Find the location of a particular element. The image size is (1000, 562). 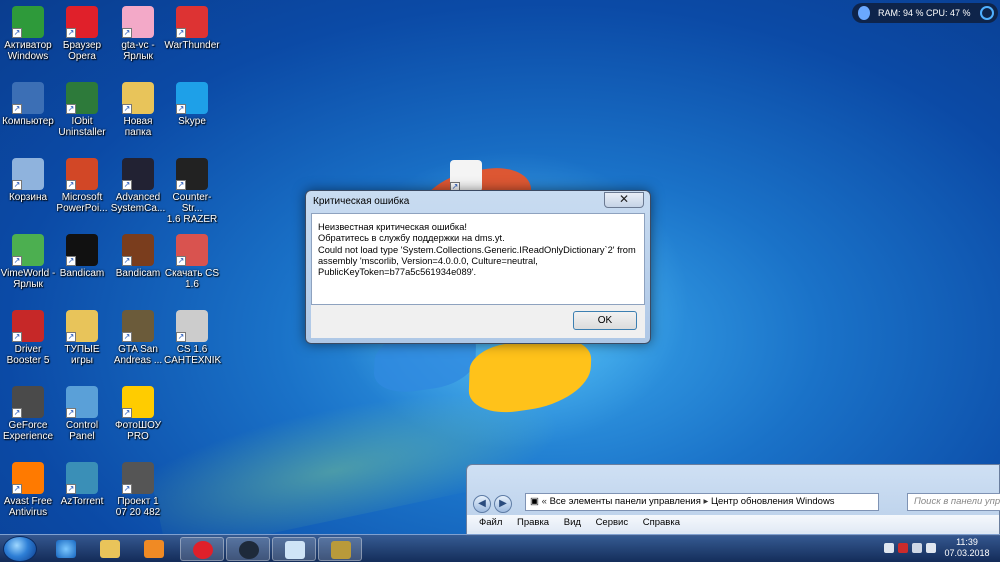

folder-icon is located at coordinates (110, 549).